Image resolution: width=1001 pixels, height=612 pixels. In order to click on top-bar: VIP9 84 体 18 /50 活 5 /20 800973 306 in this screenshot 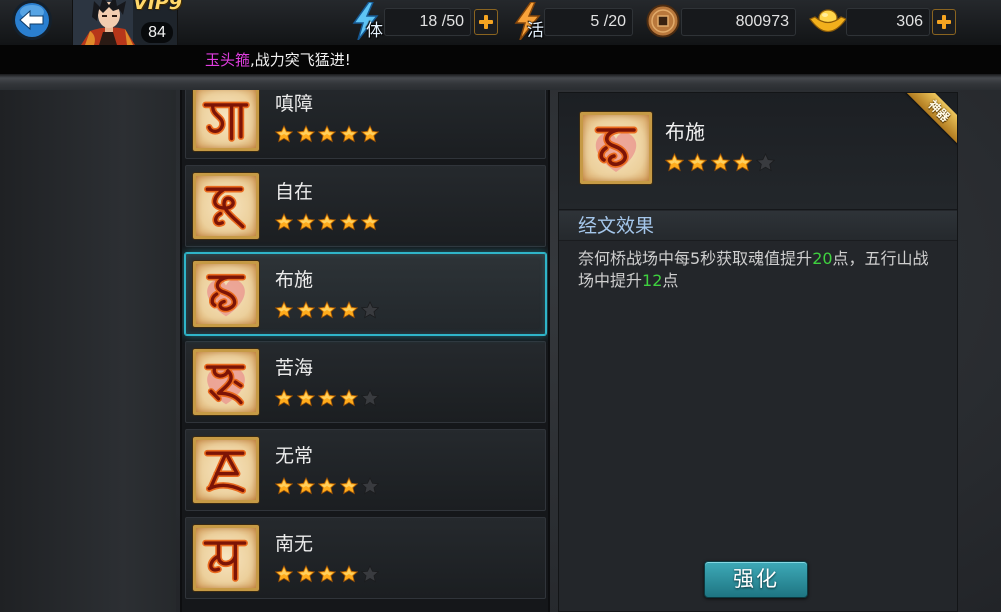, I will do `click(500, 23)`.